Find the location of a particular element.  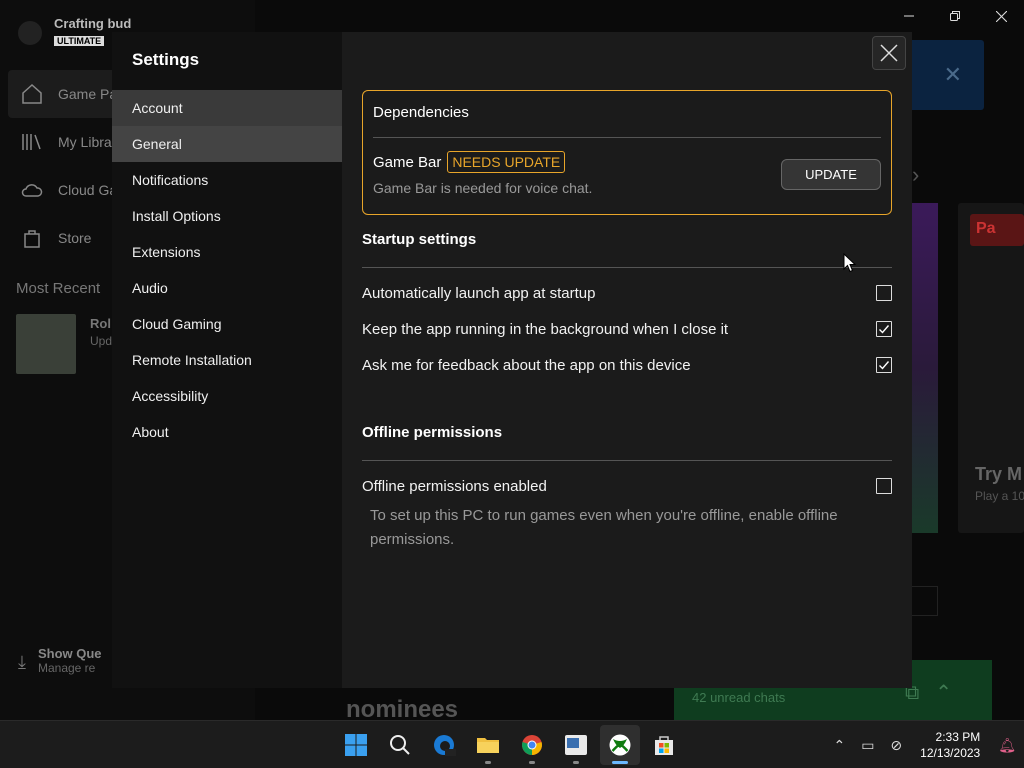

settings-nav-notifications: Notifications is located at coordinates (227, 180).